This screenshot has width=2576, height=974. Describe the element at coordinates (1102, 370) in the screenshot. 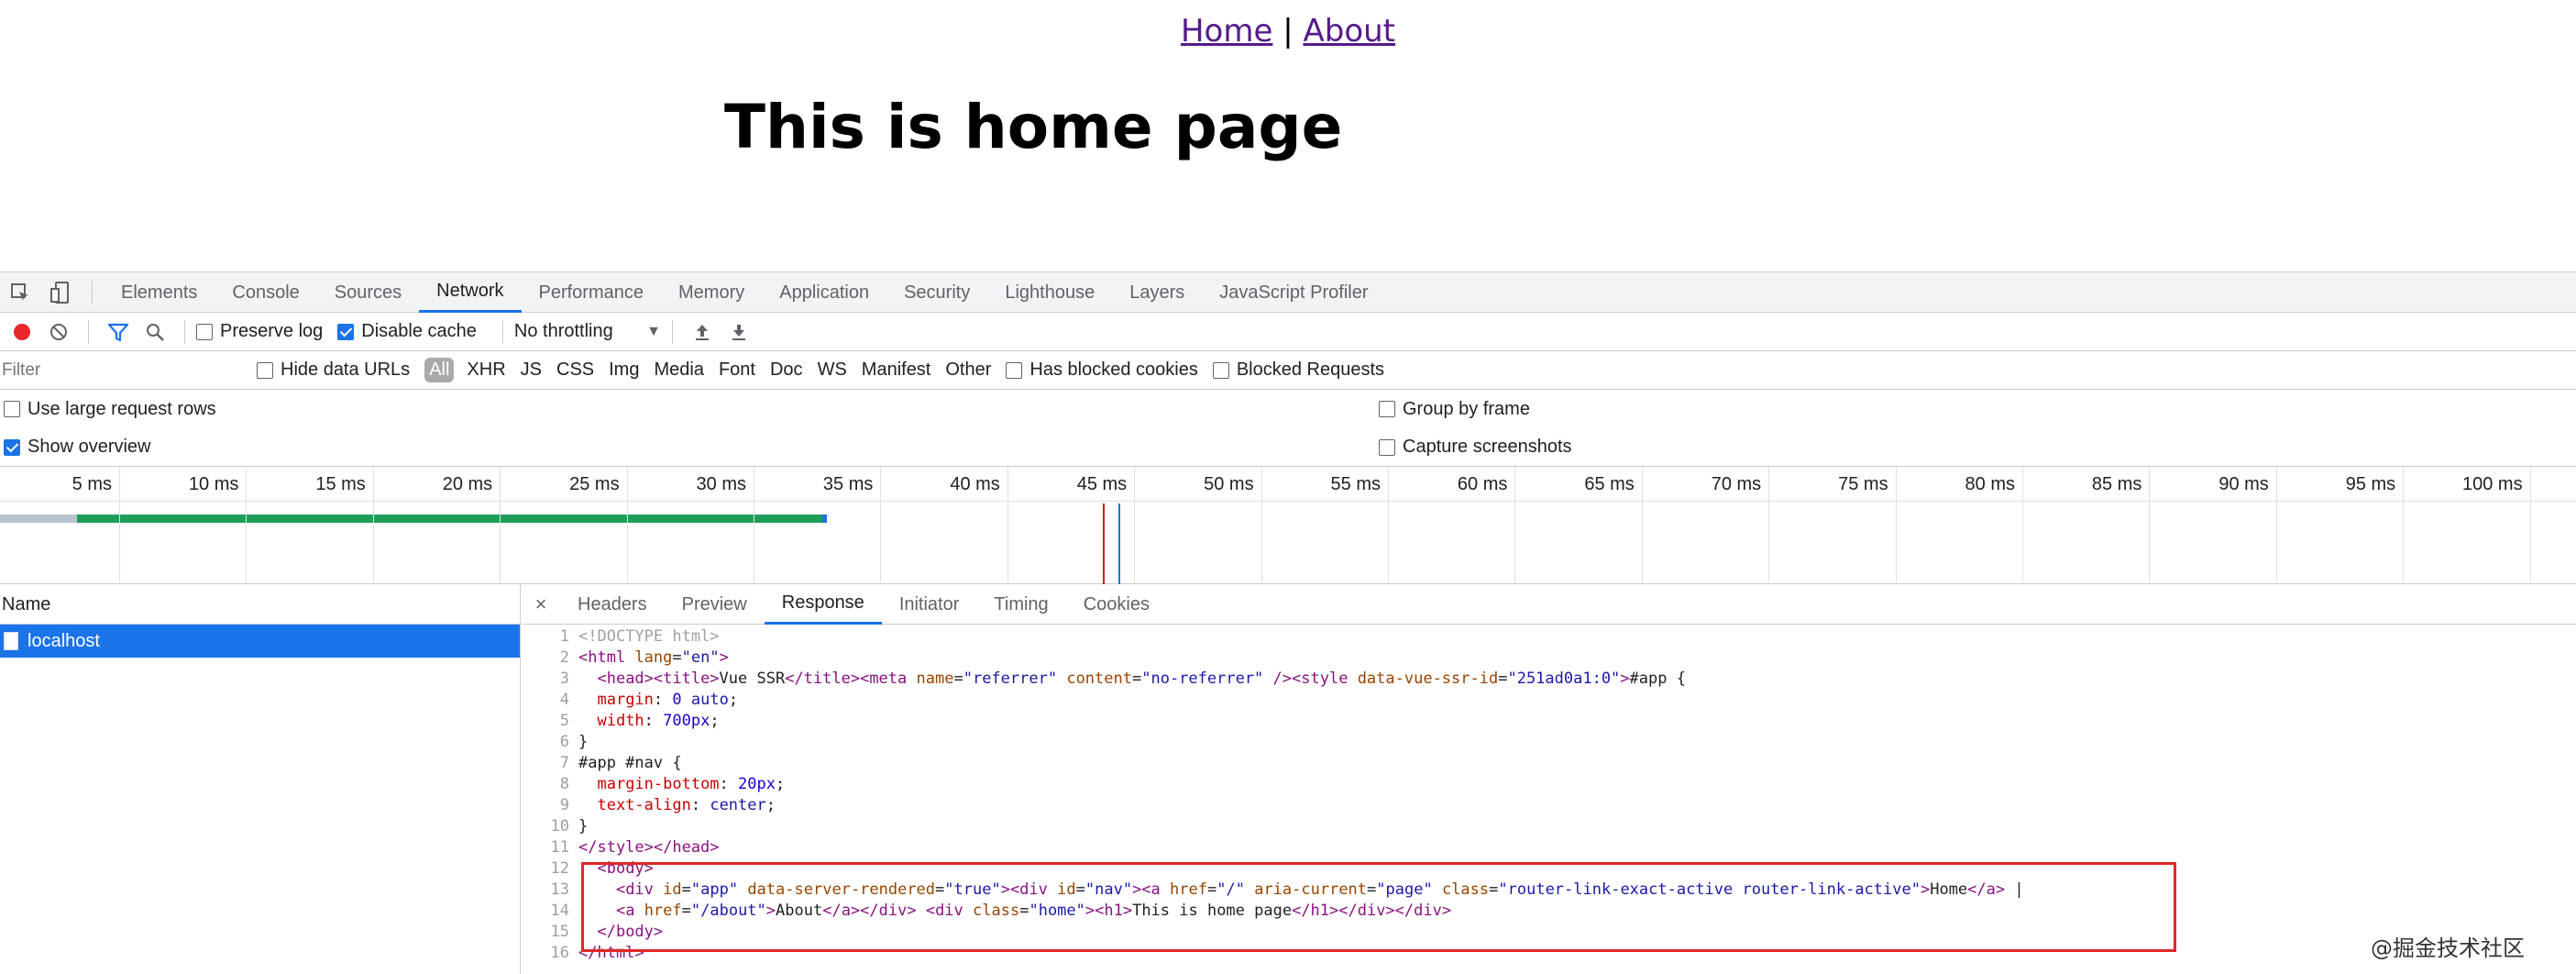

I see `has-blocked-cookies-checkbox: Has blocked cookies` at that location.